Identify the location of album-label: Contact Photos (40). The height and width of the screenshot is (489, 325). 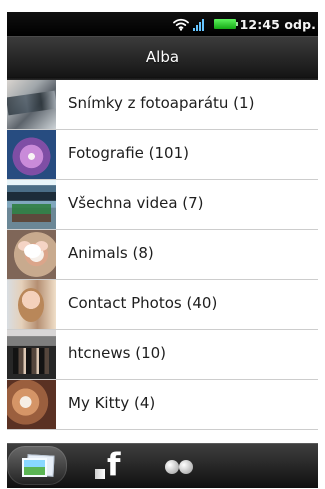
(143, 303).